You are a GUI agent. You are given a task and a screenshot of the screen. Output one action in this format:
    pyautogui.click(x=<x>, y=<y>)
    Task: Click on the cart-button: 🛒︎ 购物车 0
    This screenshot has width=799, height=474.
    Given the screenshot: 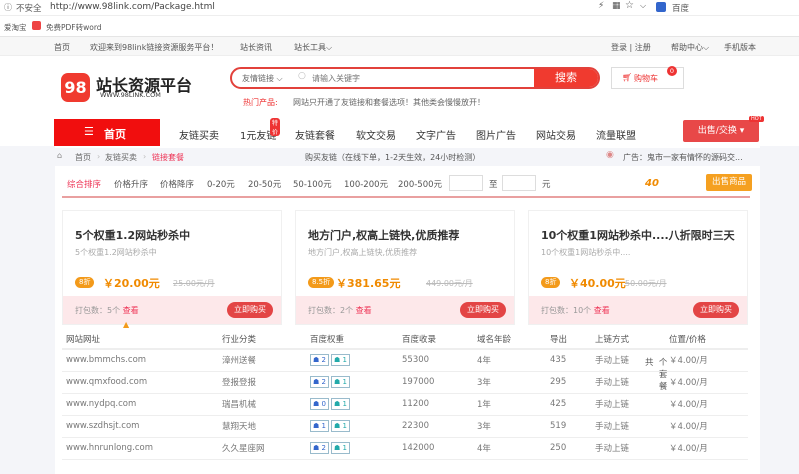 What is the action you would take?
    pyautogui.click(x=647, y=77)
    